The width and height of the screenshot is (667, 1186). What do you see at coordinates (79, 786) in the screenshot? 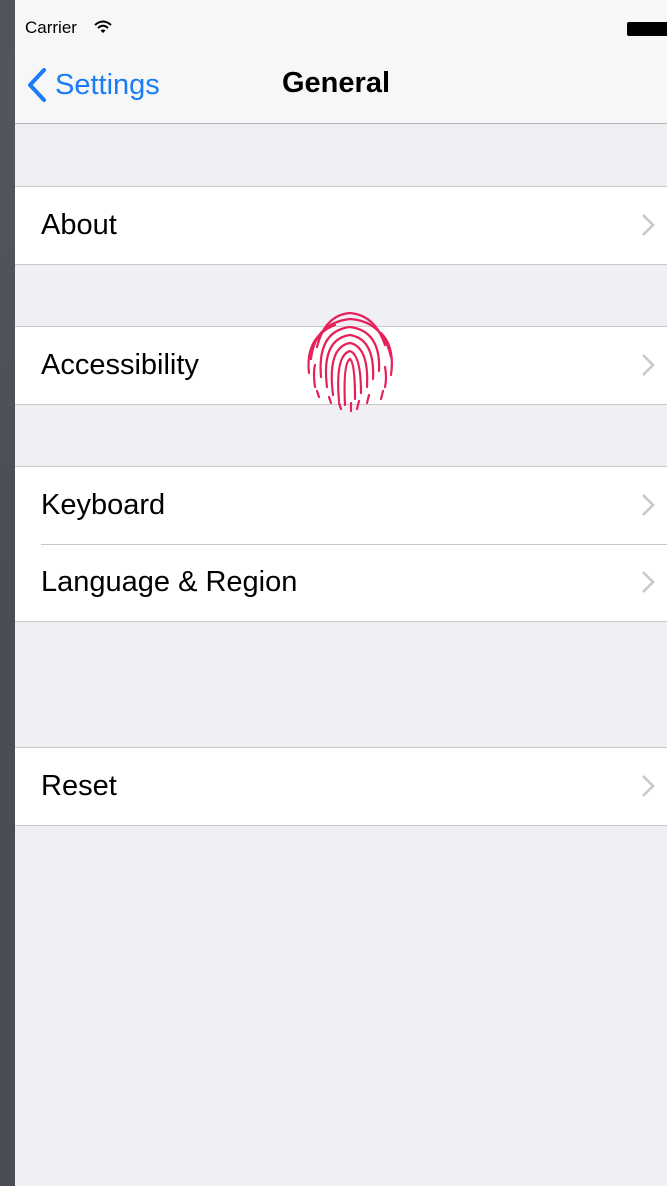
I see `row-label: Reset` at bounding box center [79, 786].